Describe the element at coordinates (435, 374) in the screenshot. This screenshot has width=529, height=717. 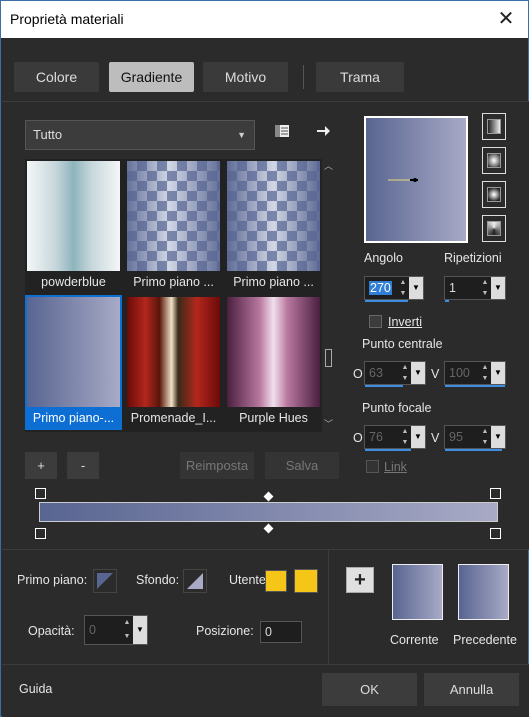
I see `center-v-label: V` at that location.